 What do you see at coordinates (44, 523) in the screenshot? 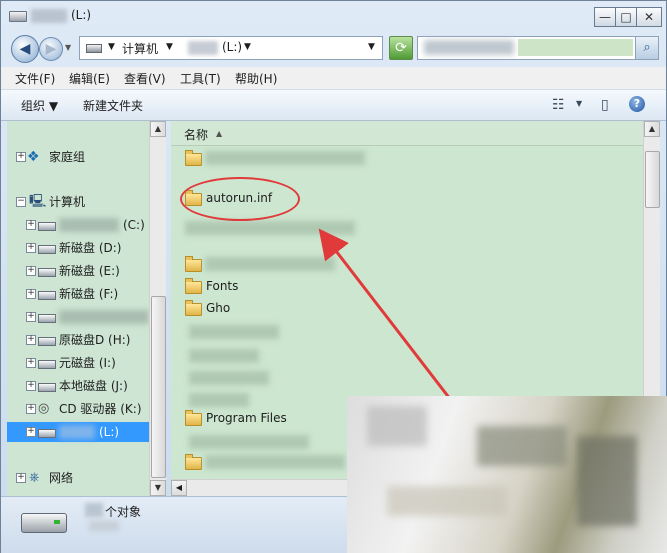
I see `removable-drive-icon` at bounding box center [44, 523].